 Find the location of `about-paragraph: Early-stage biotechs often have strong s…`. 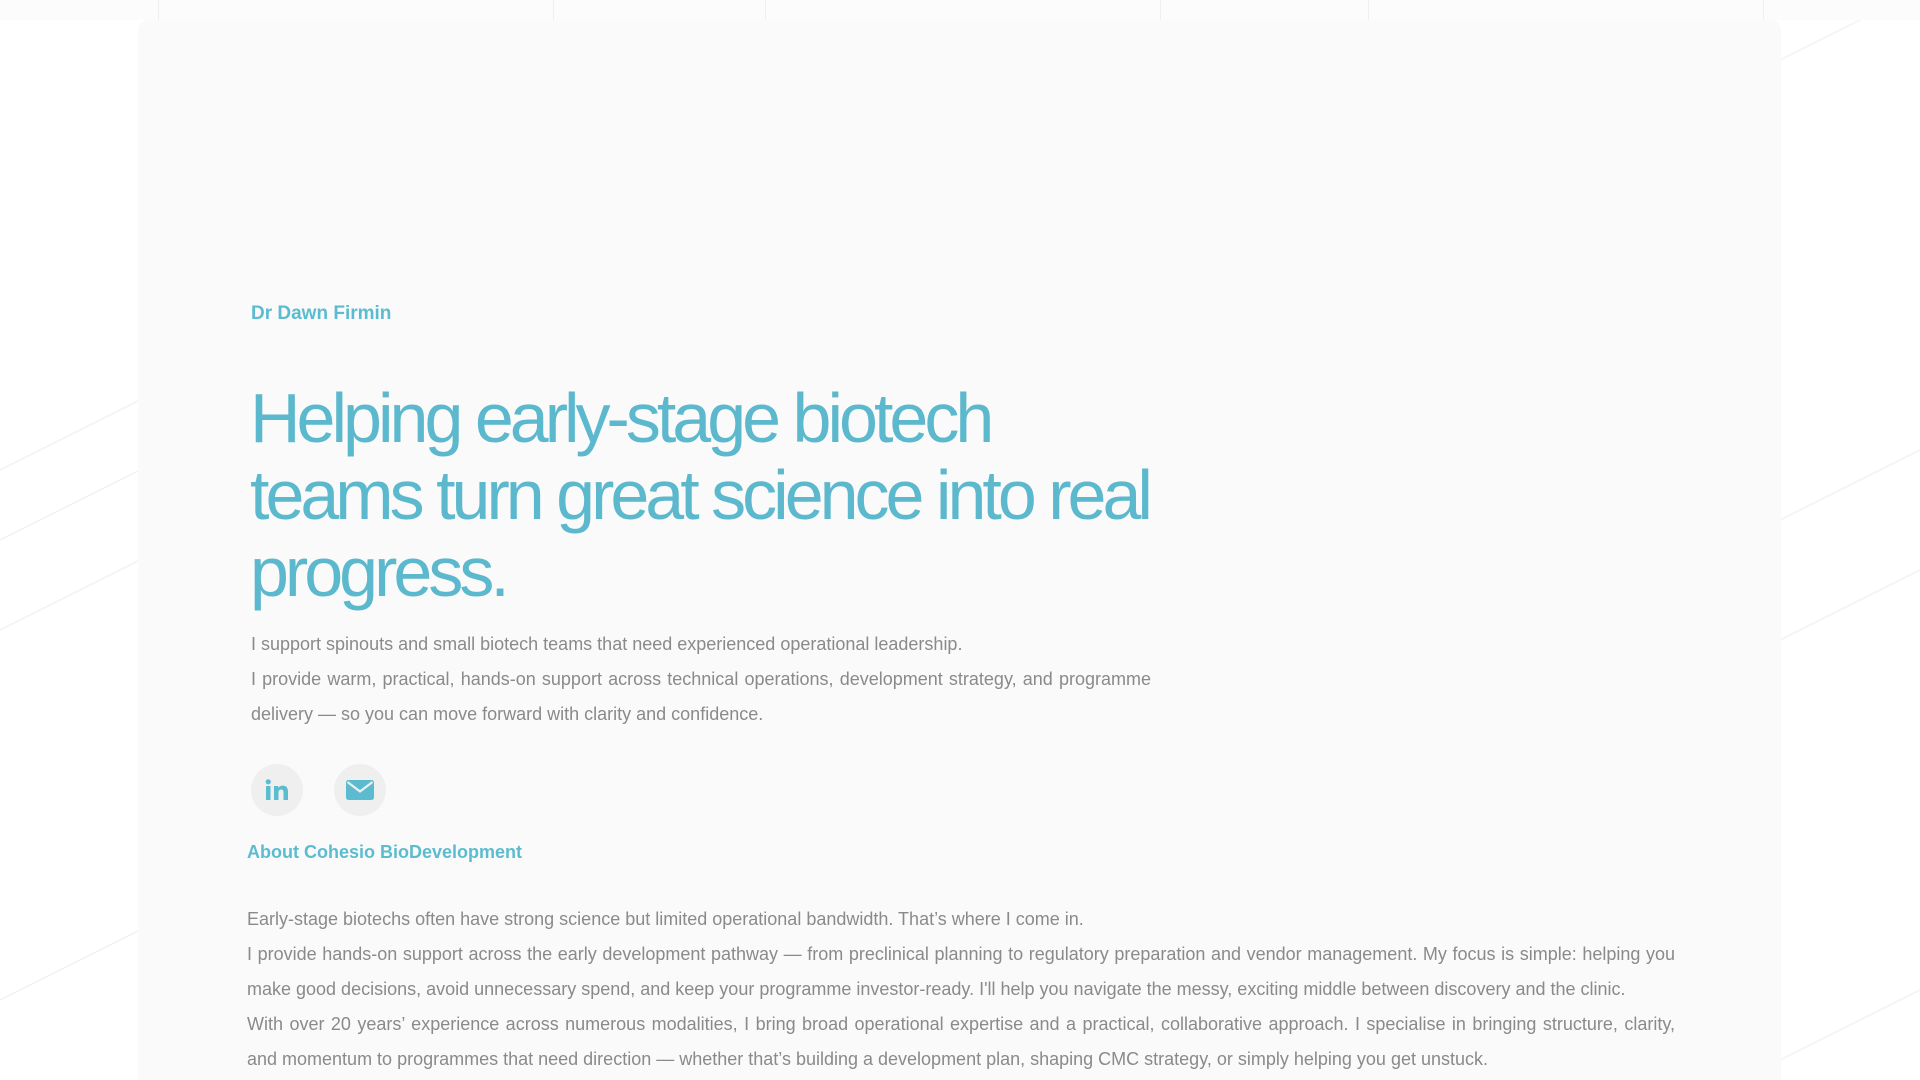

about-paragraph: Early-stage biotechs often have strong s… is located at coordinates (665, 919).